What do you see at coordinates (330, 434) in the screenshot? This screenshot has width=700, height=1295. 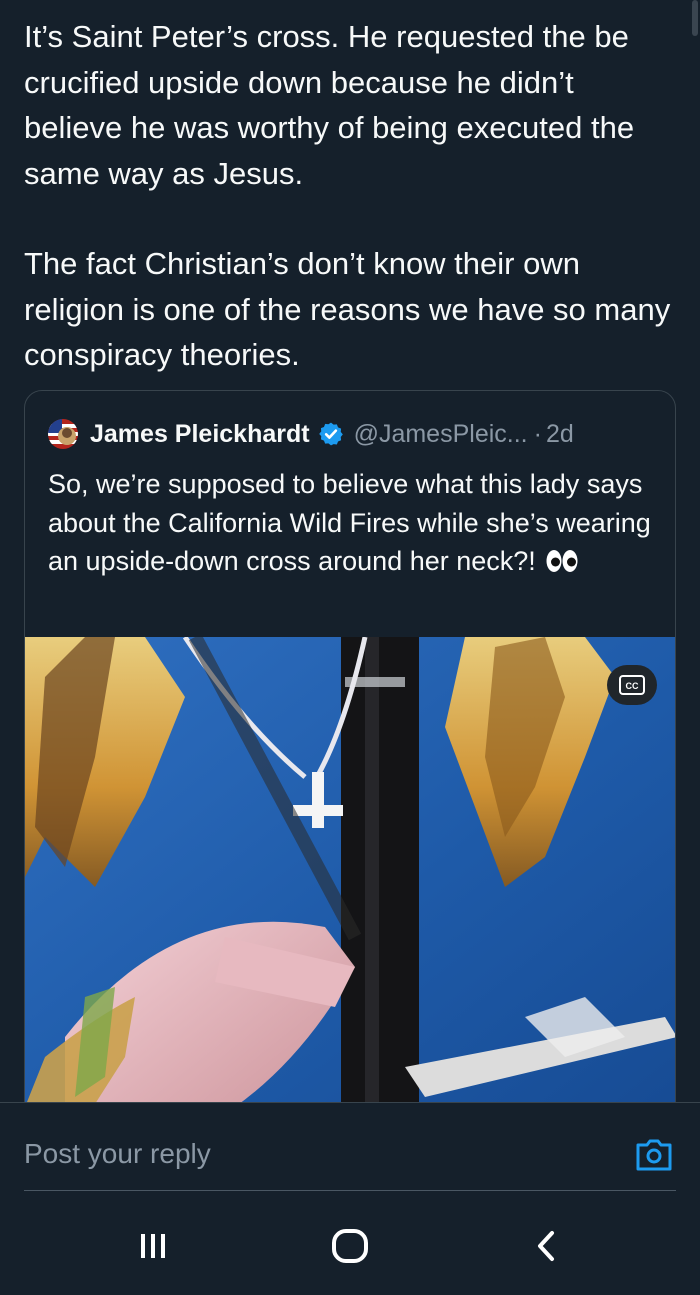 I see `verified-badge-icon` at bounding box center [330, 434].